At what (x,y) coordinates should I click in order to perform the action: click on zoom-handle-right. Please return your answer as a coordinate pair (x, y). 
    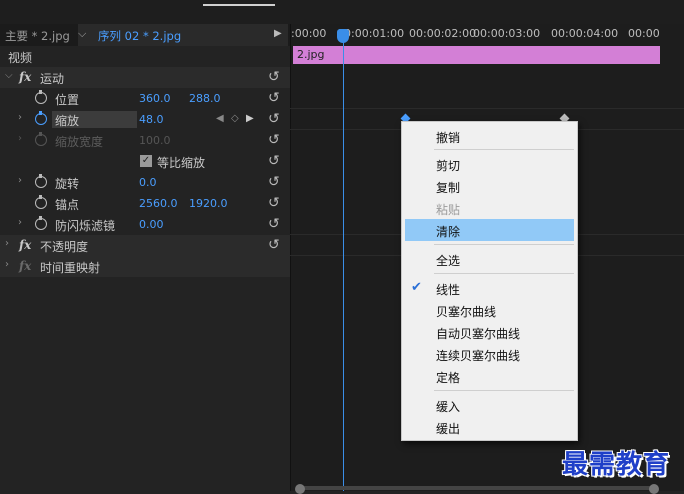
    Looking at the image, I should click on (654, 489).